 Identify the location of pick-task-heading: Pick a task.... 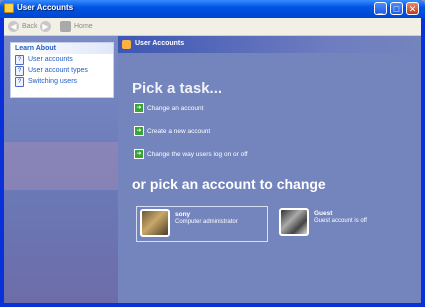
(177, 88).